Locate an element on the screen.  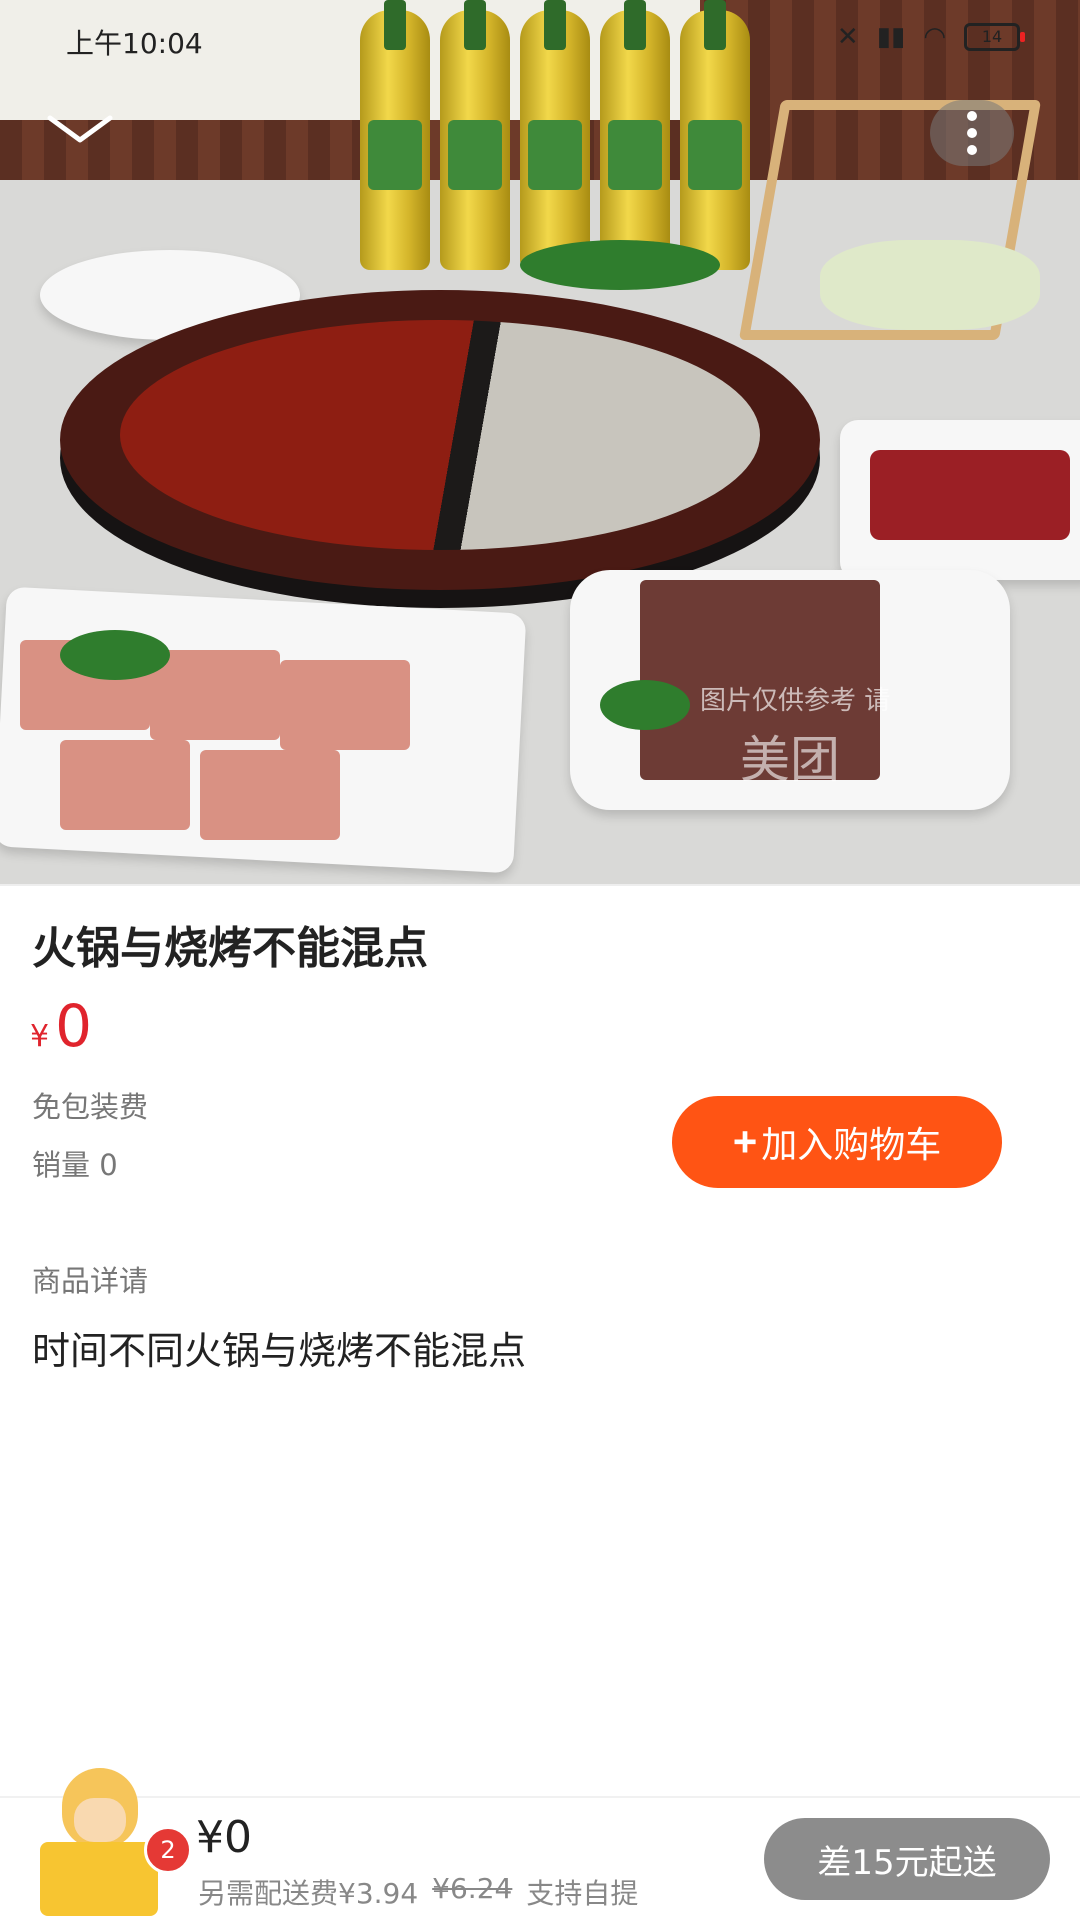
more-vertical-icon is located at coordinates (972, 133).